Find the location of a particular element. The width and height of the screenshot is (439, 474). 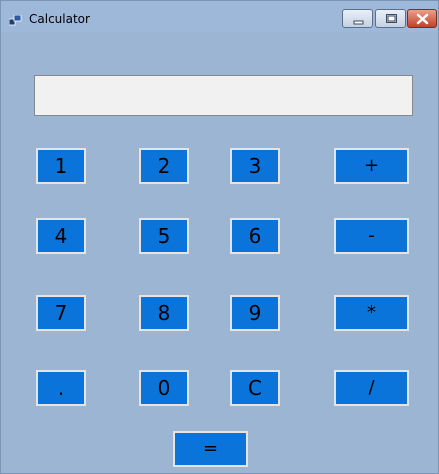

digit-2-button: 2 is located at coordinates (164, 166).